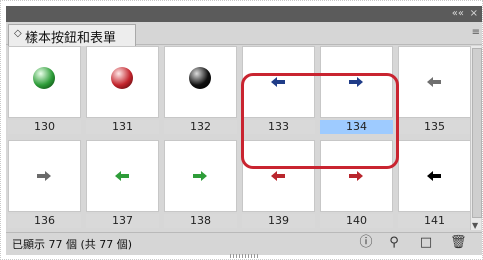  Describe the element at coordinates (426, 243) in the screenshot. I see `new-item-icon: □` at that location.